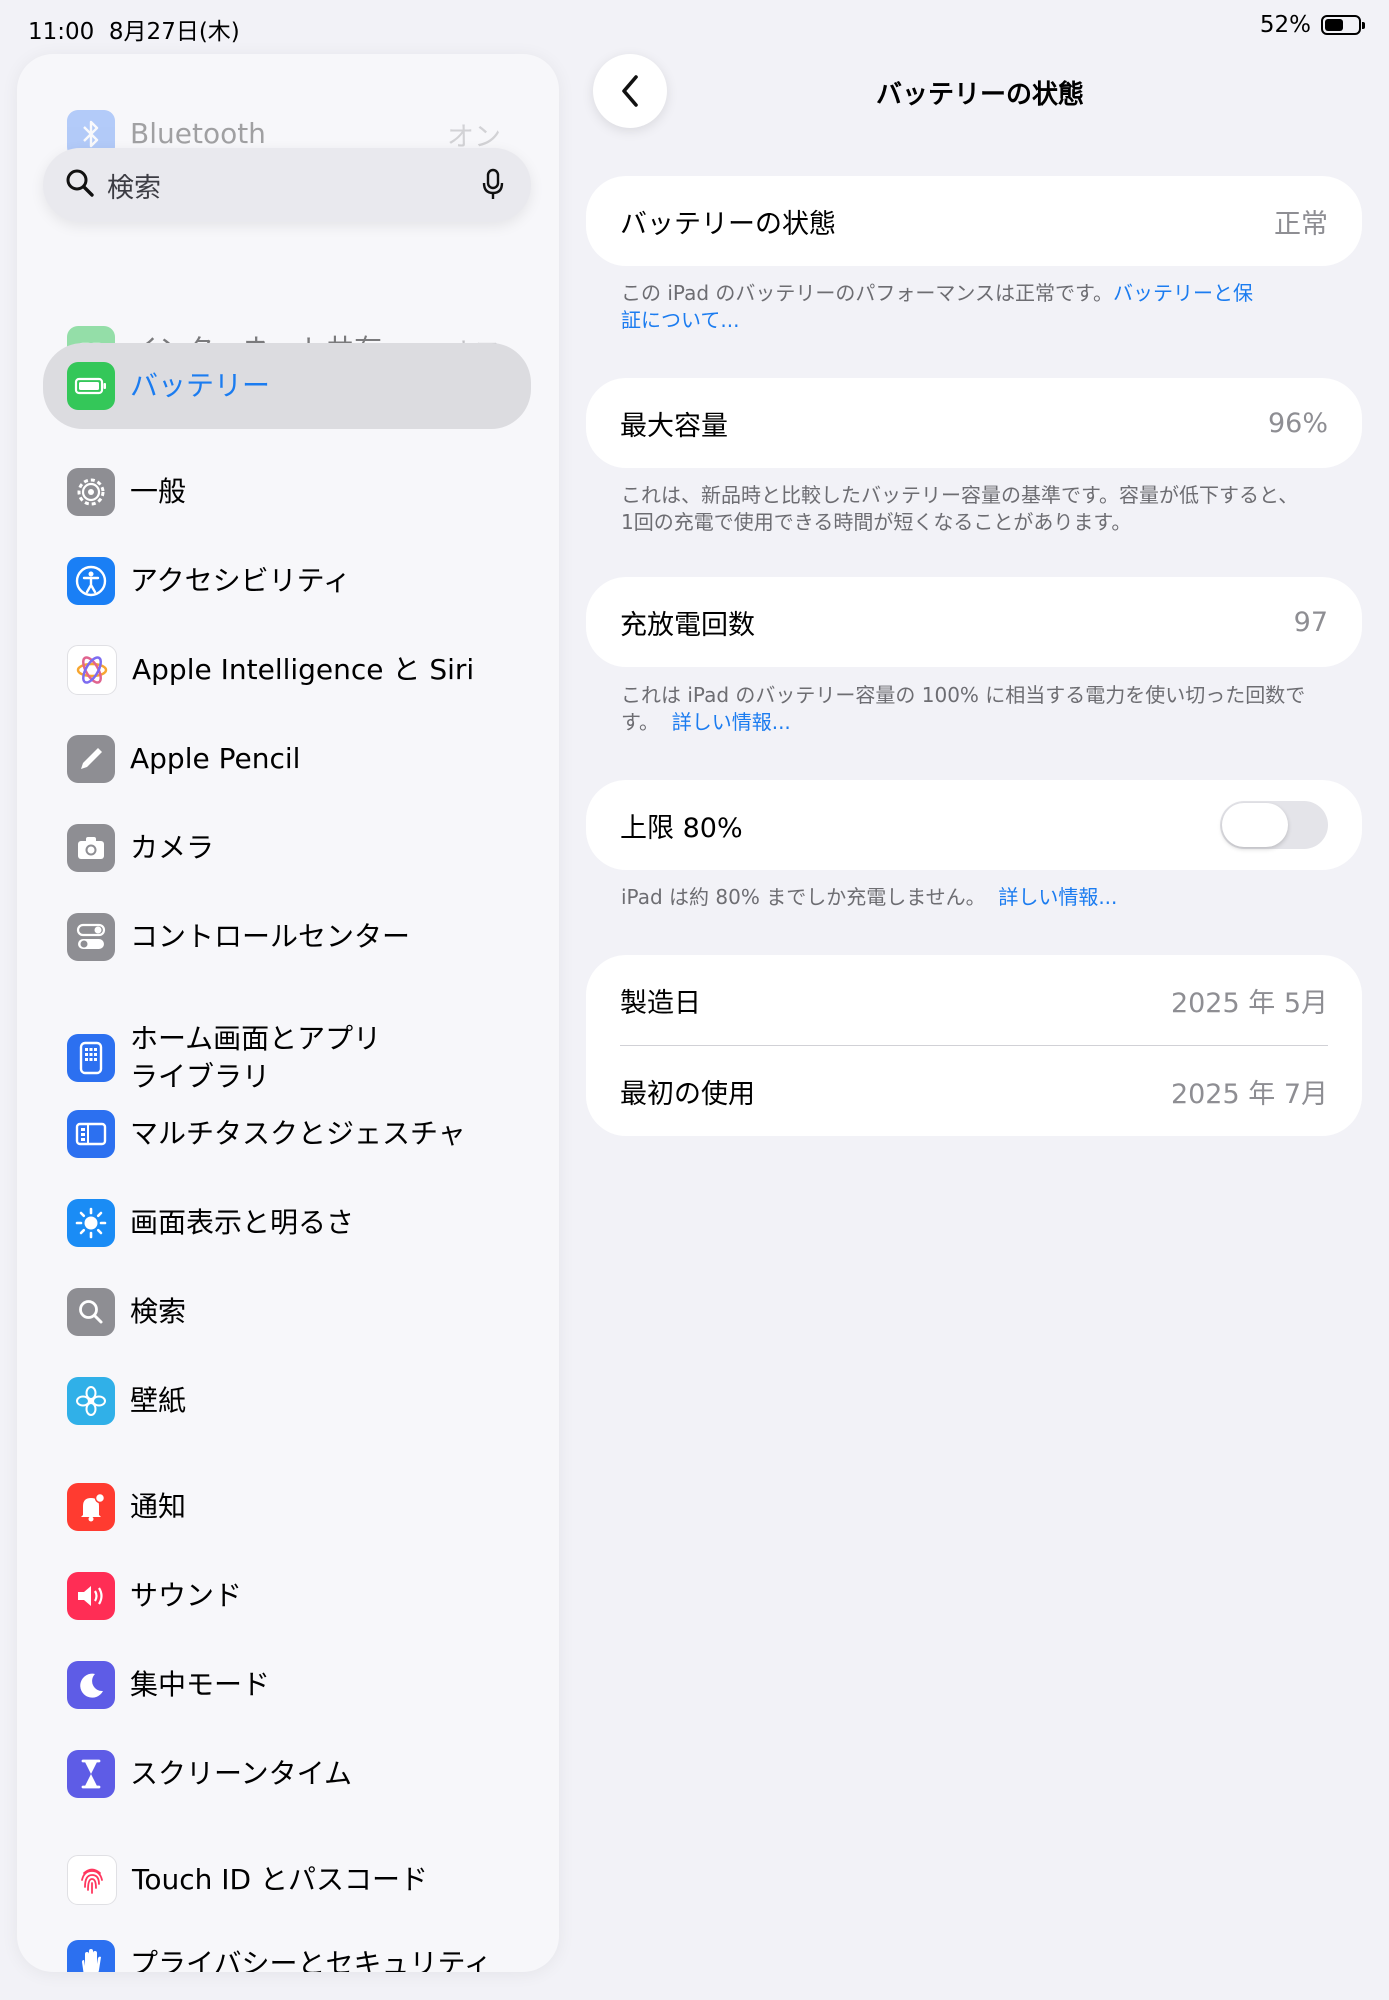 The width and height of the screenshot is (1389, 2000). What do you see at coordinates (681, 828) in the screenshot?
I see `limit-80-label: 上限 80%` at bounding box center [681, 828].